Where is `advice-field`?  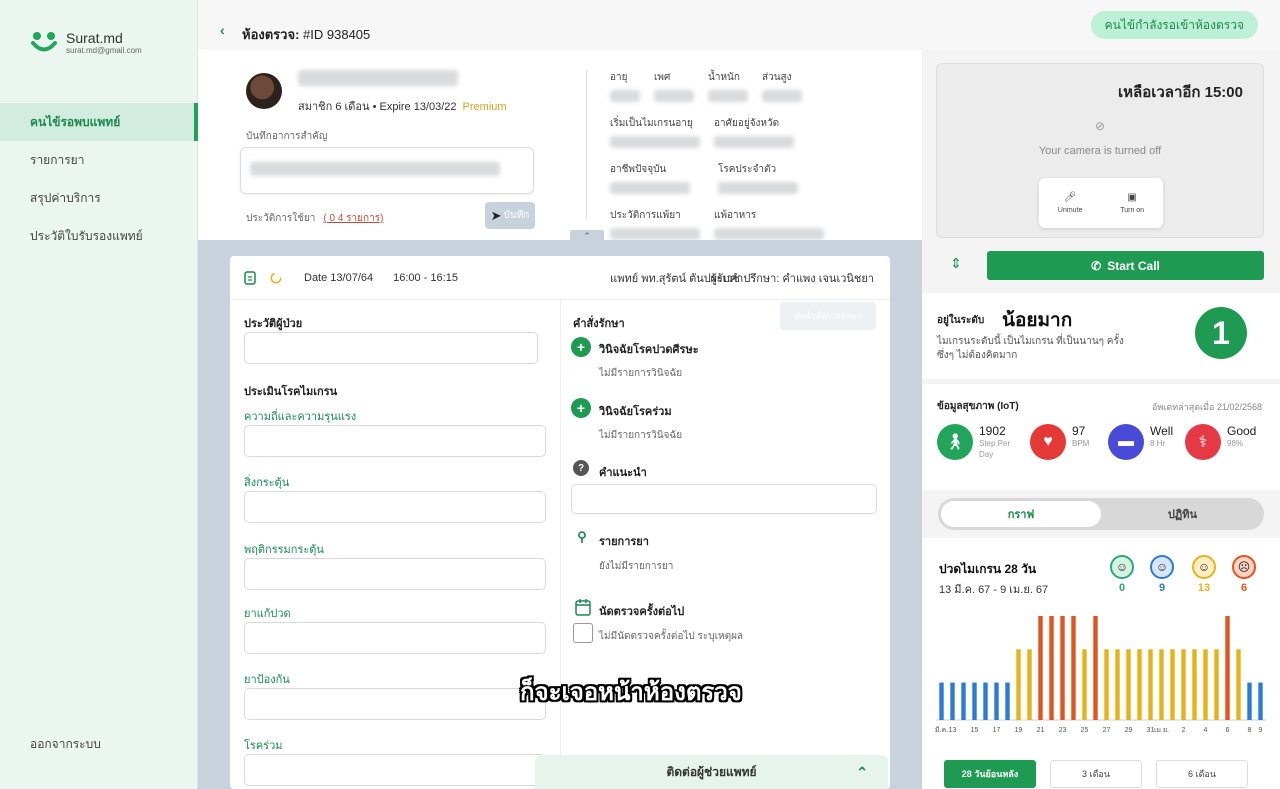
advice-field is located at coordinates (724, 499).